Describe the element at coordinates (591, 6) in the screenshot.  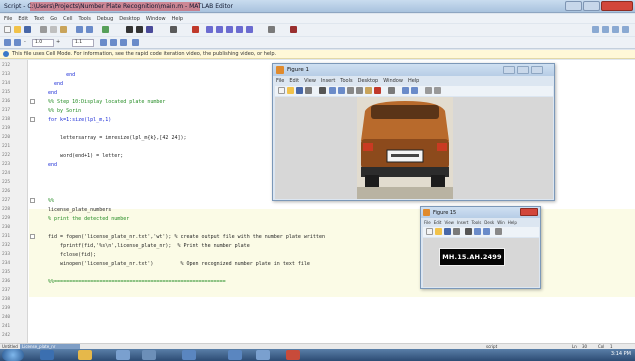
I see `maximize-button` at that location.